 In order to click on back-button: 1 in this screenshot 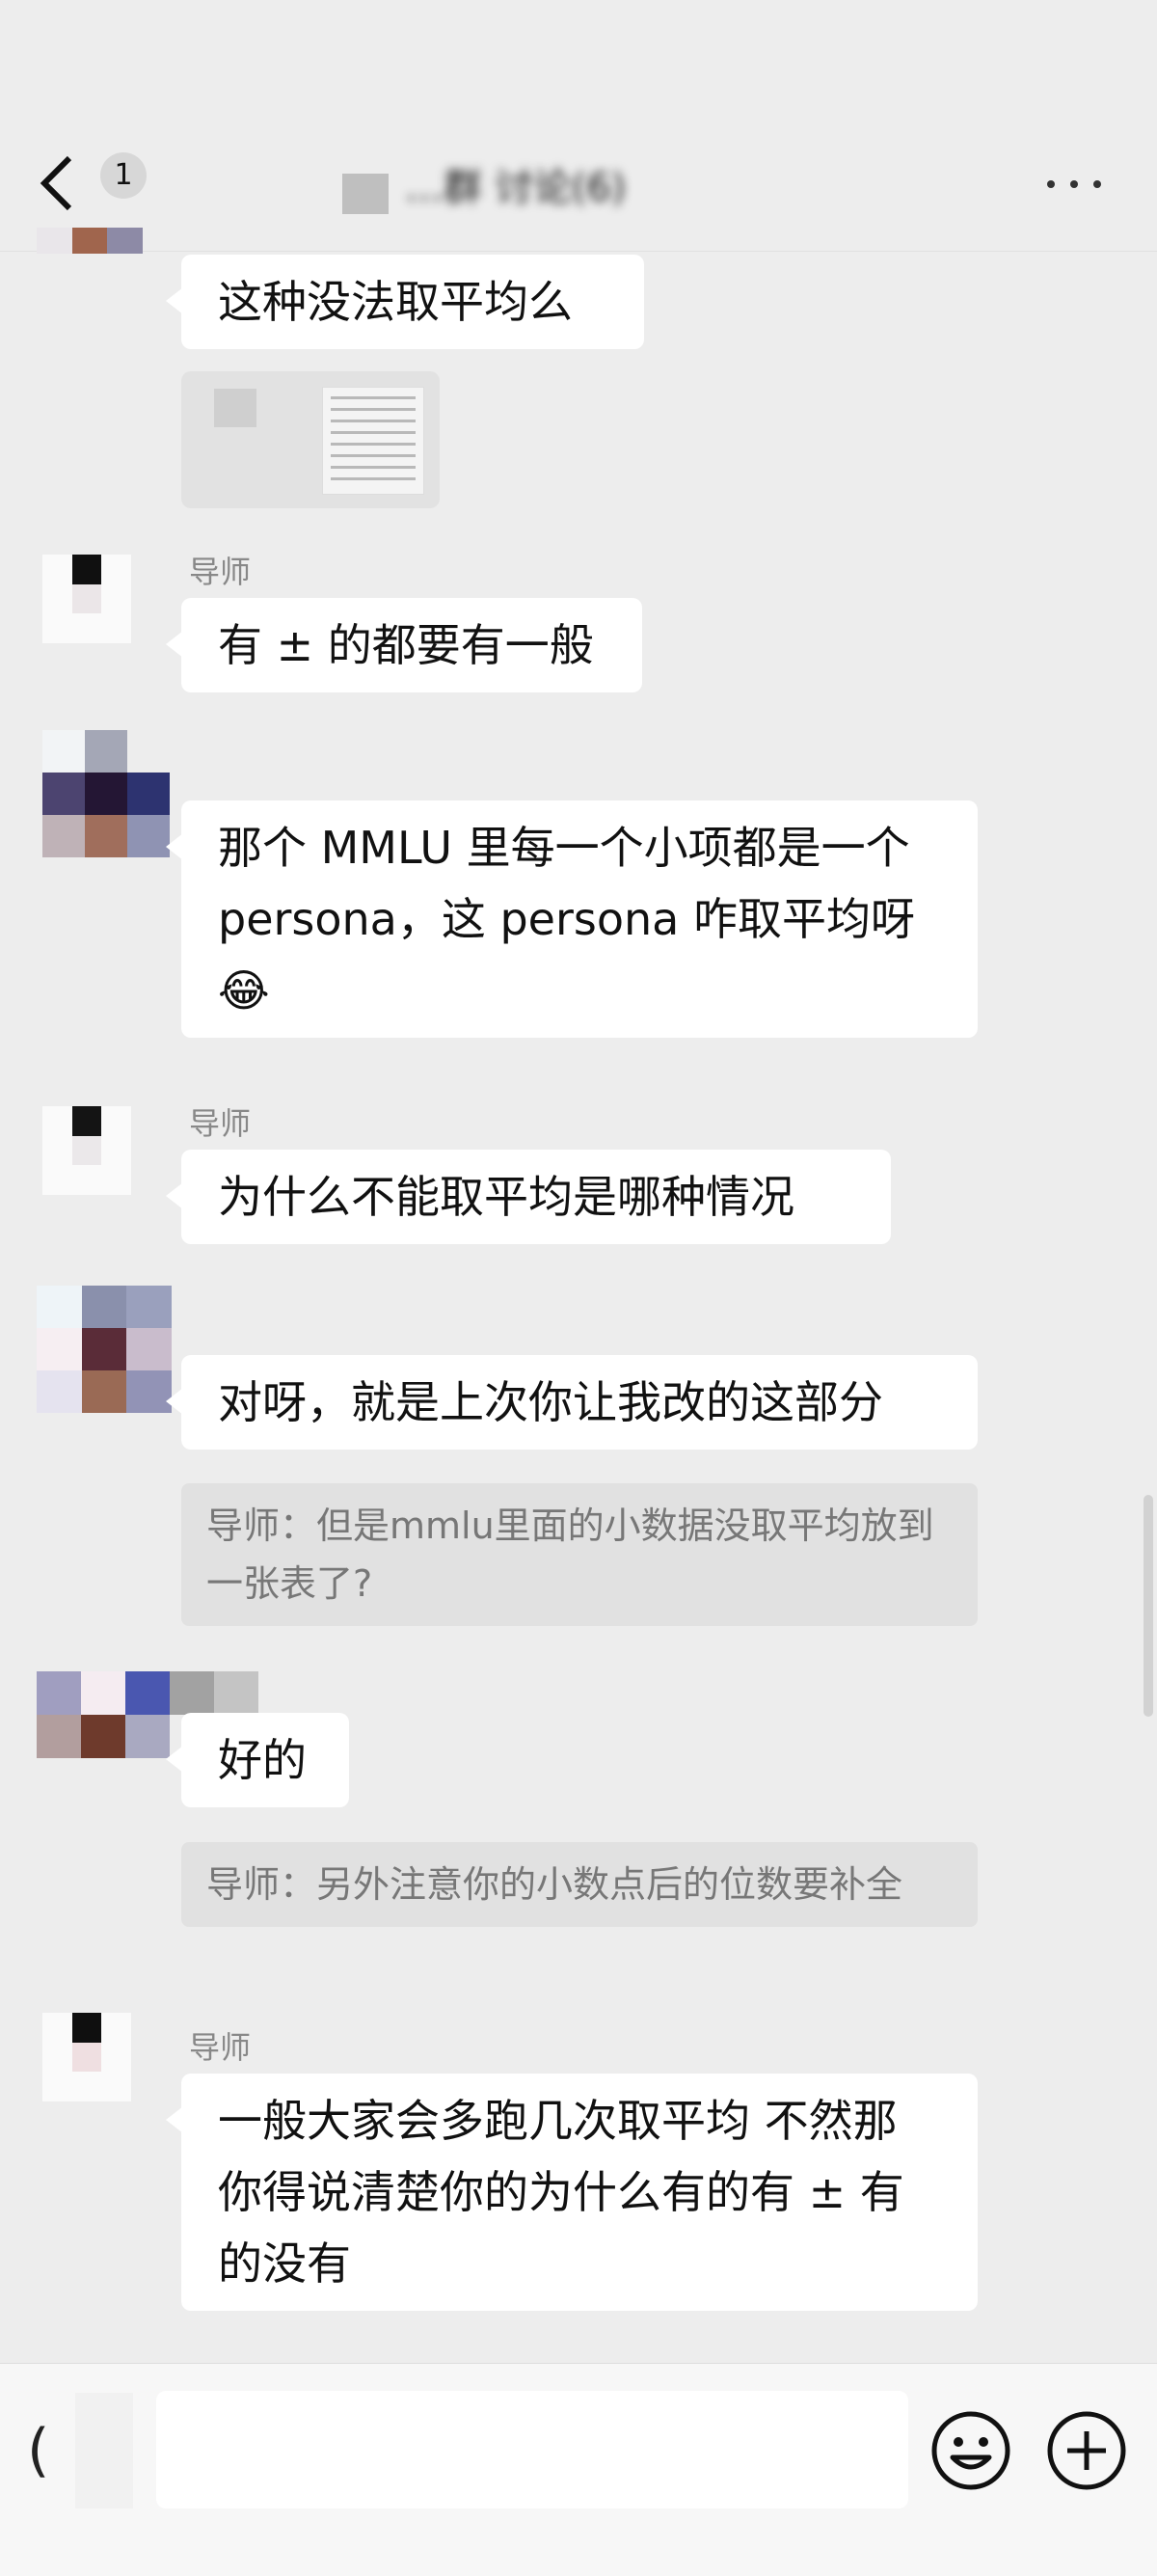, I will do `click(93, 183)`.